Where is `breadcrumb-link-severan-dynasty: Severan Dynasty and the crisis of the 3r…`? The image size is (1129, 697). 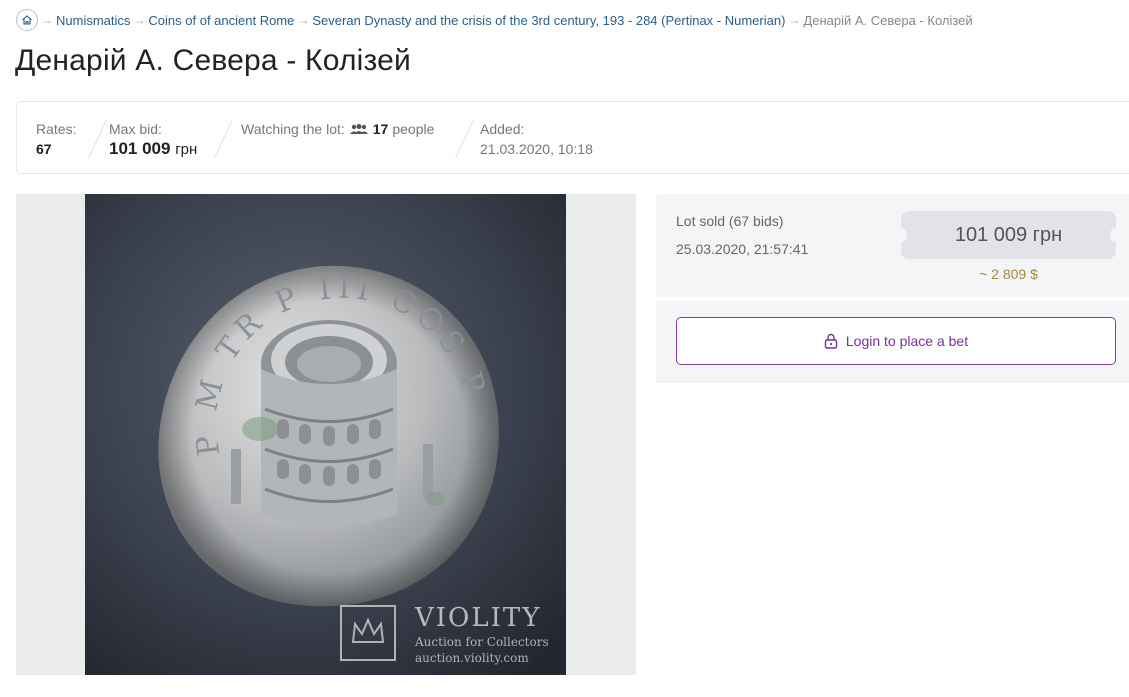
breadcrumb-link-severan-dynasty: Severan Dynasty and the crisis of the 3r… is located at coordinates (548, 20).